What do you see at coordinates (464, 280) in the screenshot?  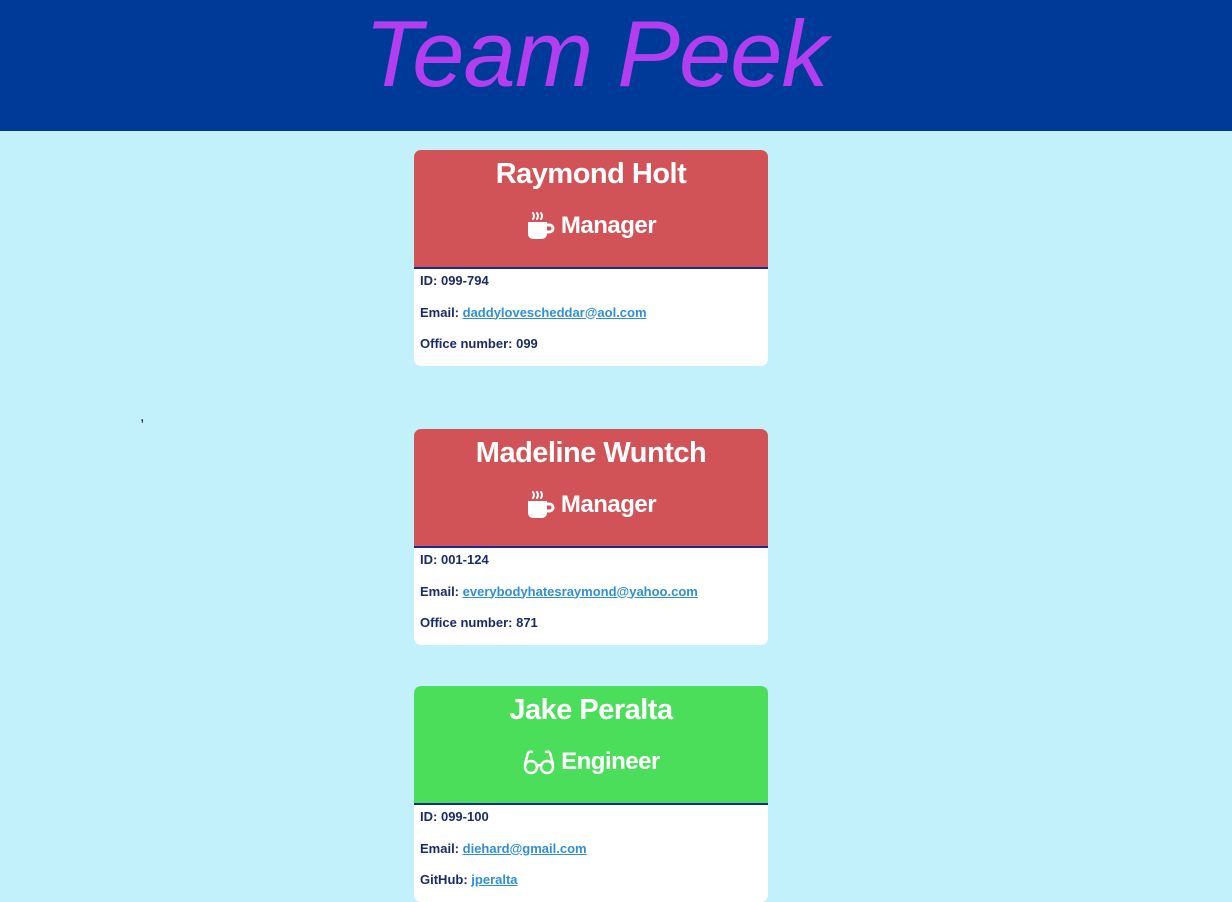 I see `id-value: 099-794` at bounding box center [464, 280].